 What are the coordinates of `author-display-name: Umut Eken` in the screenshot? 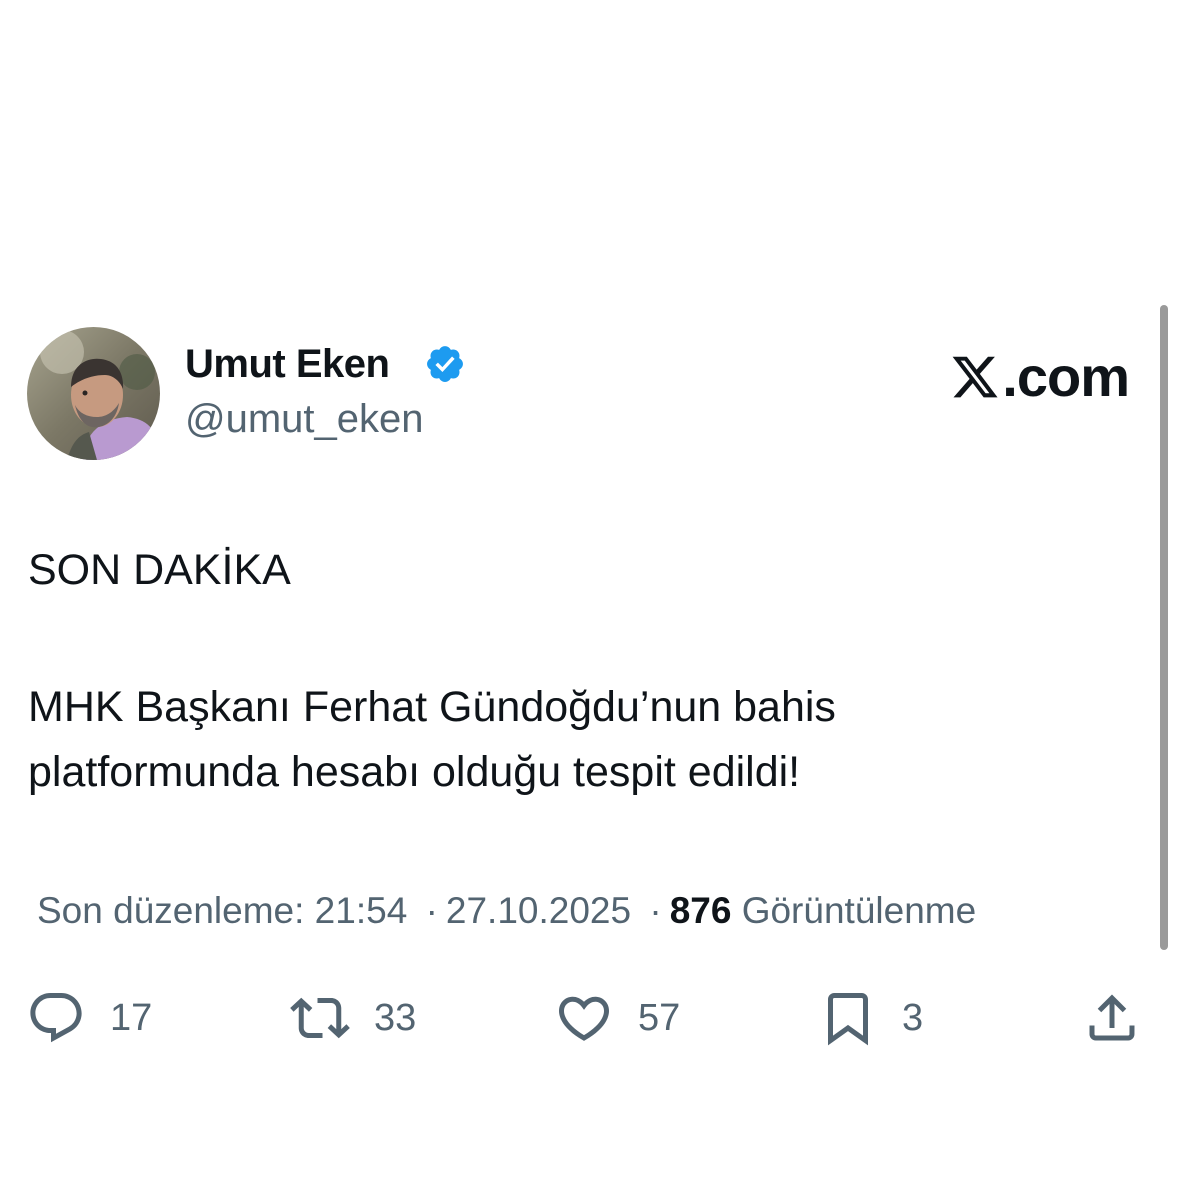 It's located at (287, 364).